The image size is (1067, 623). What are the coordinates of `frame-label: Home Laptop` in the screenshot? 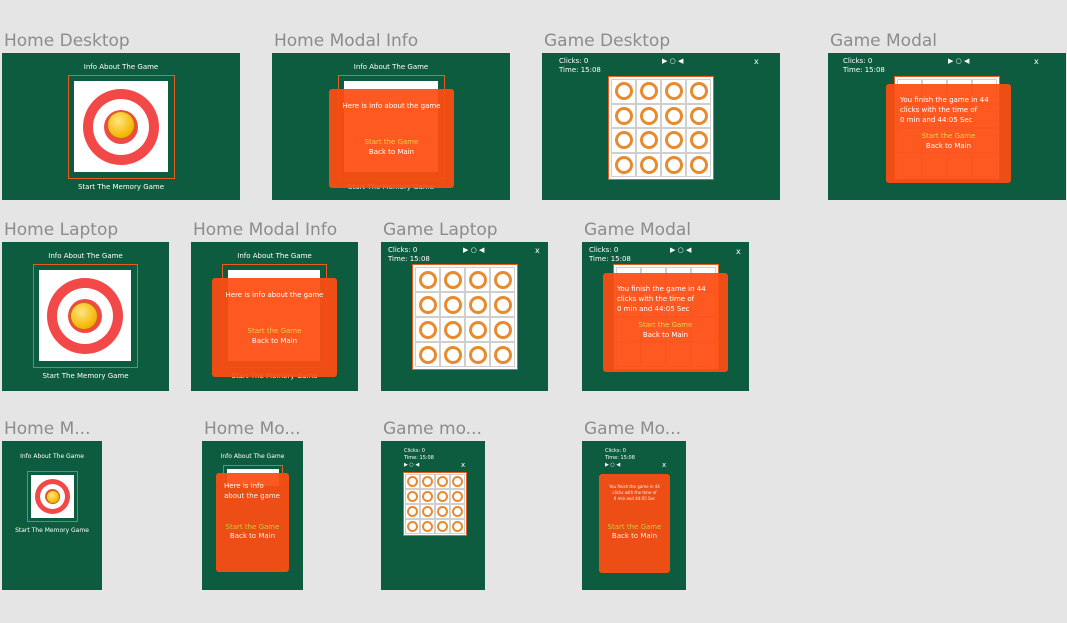 It's located at (61, 230).